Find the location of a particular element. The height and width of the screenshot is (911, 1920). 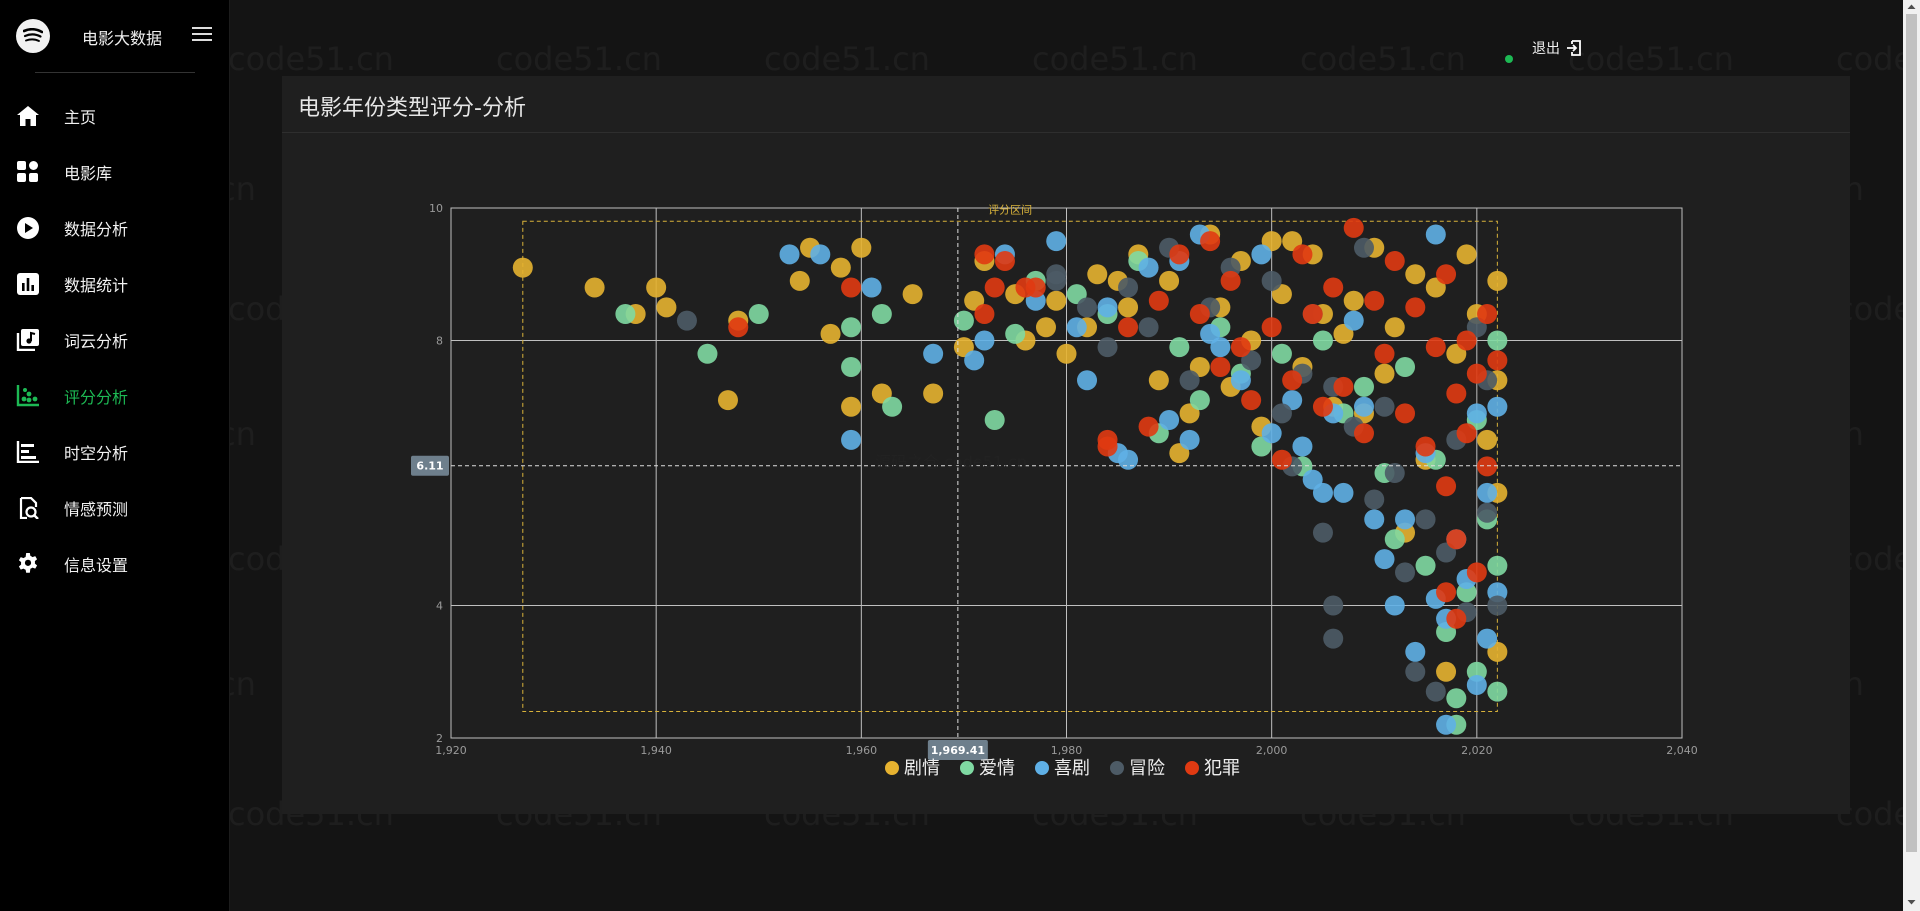

sidebar-item-label: 主页 is located at coordinates (80, 117).